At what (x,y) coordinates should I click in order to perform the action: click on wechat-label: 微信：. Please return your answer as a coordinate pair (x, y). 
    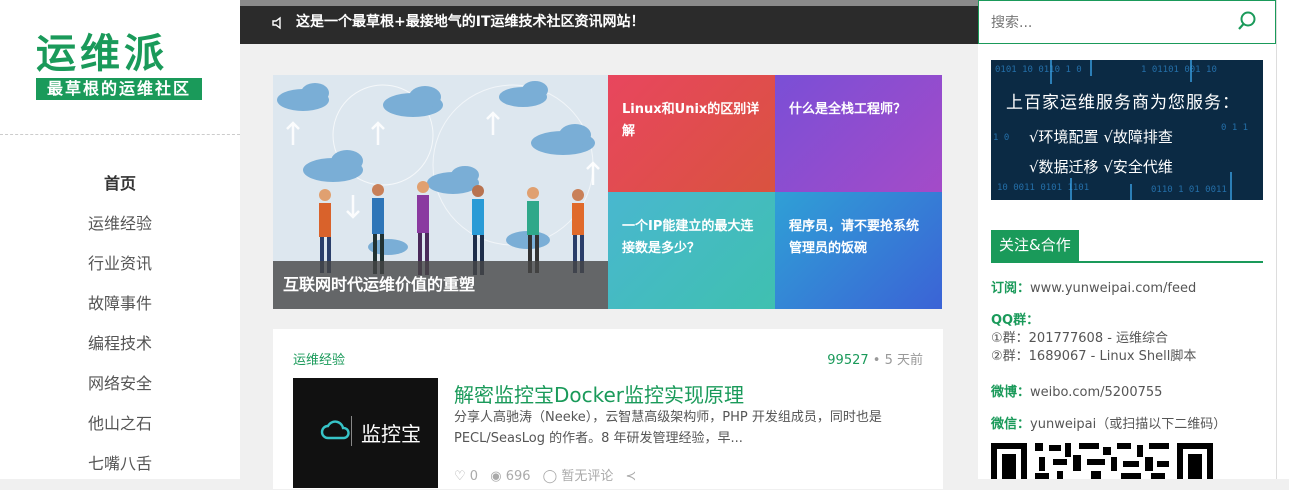
    Looking at the image, I should click on (1011, 424).